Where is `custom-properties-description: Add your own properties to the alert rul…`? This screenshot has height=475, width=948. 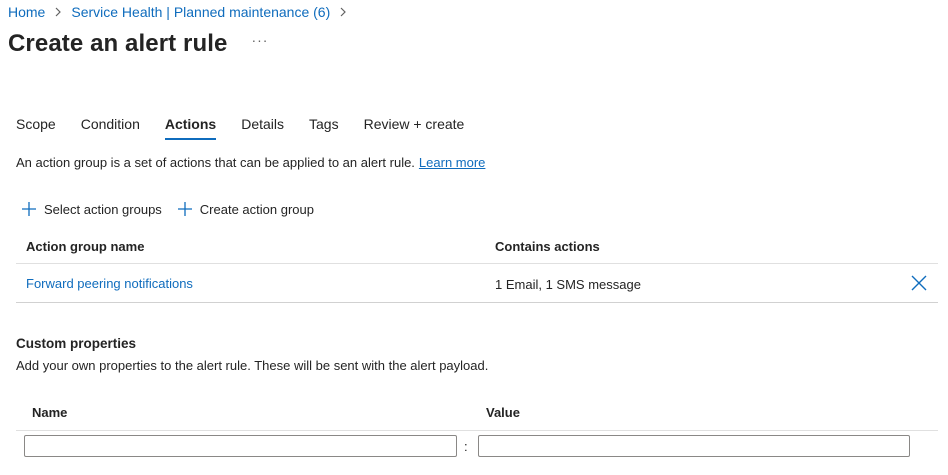 custom-properties-description: Add your own properties to the alert rul… is located at coordinates (252, 365).